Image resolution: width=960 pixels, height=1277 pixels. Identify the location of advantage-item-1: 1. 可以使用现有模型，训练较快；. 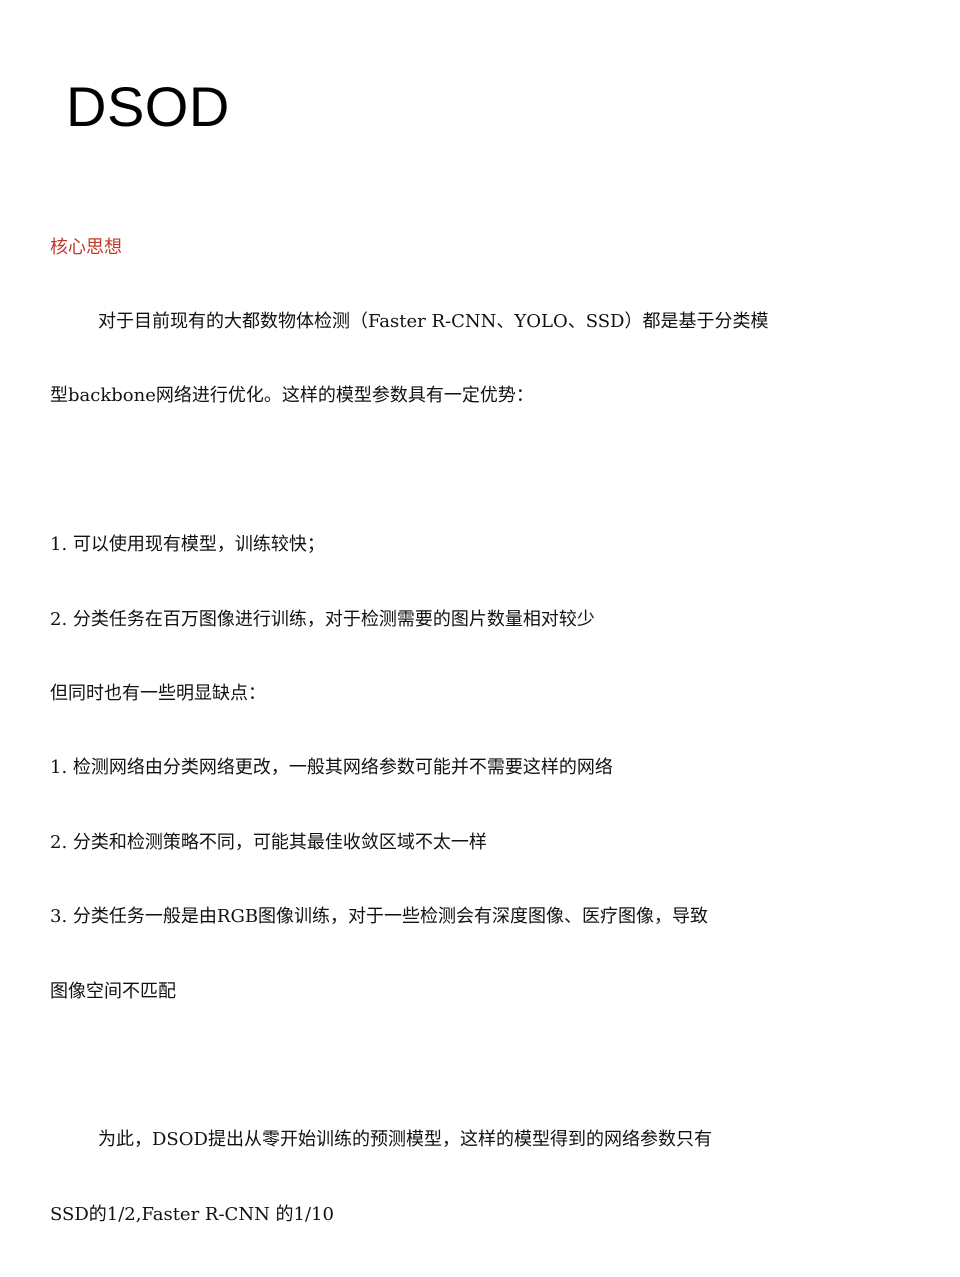
(187, 545).